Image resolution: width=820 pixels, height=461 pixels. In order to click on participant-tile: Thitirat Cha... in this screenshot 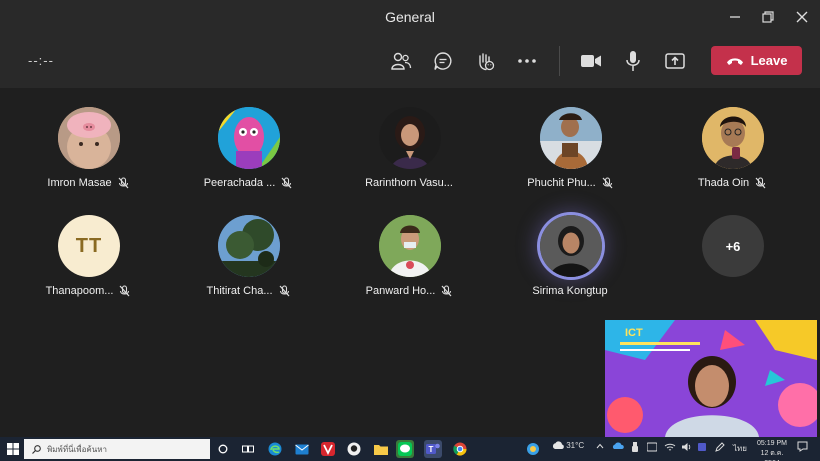, I will do `click(248, 265)`.